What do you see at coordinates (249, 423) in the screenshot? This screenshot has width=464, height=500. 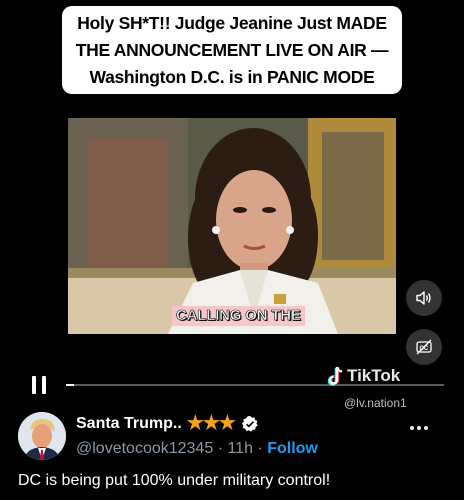 I see `verified-icon` at bounding box center [249, 423].